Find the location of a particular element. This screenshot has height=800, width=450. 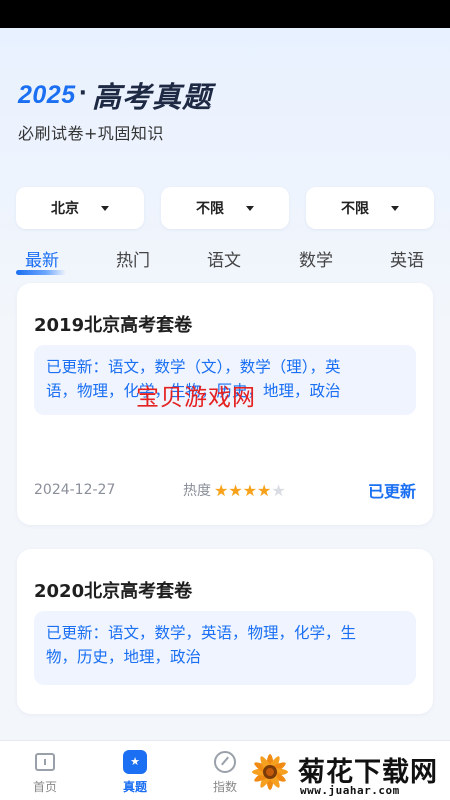

filter-third-dropdown: 不限 is located at coordinates (370, 208).